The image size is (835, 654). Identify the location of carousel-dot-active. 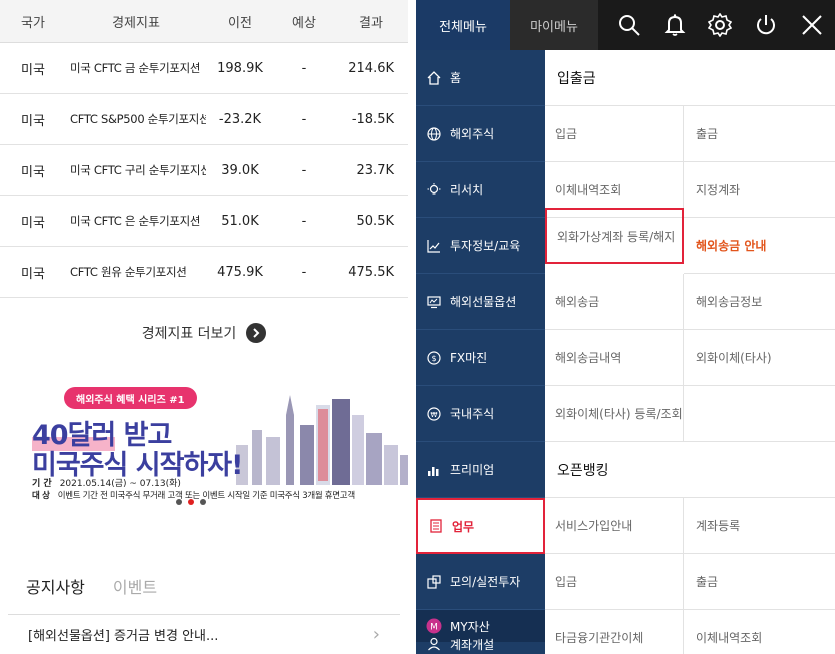
(191, 502).